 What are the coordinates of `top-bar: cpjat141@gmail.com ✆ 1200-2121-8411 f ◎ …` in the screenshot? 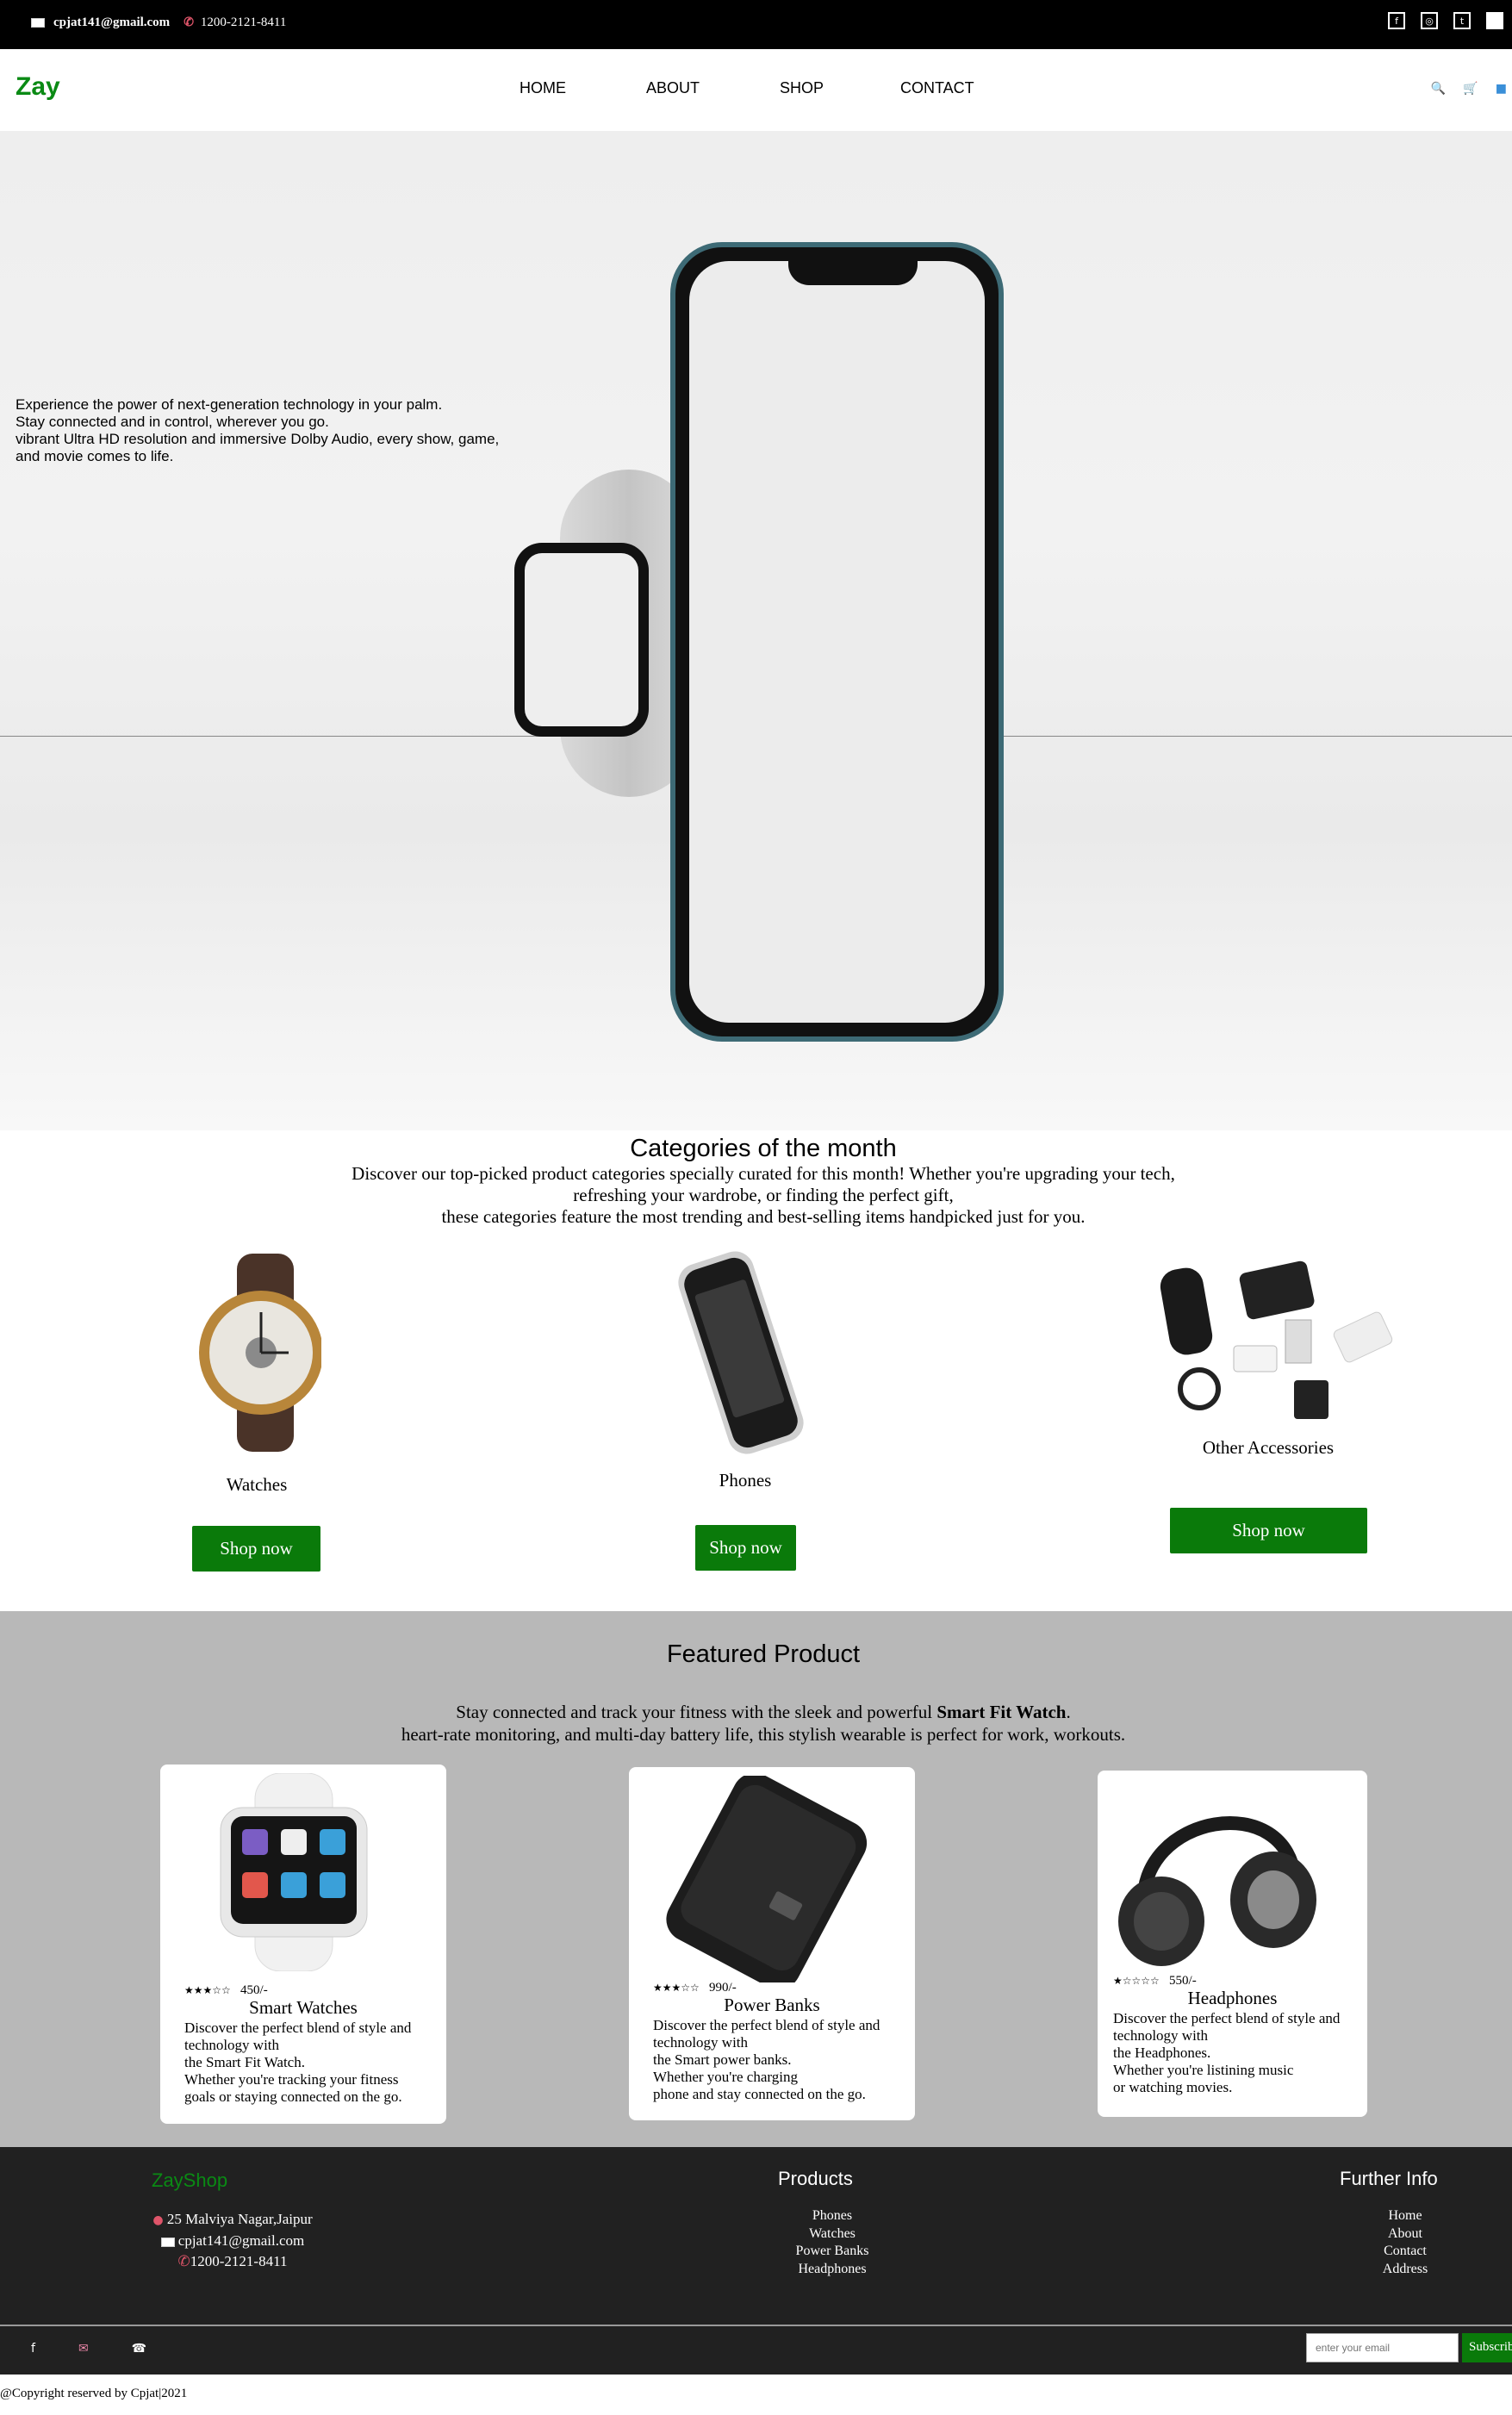 It's located at (756, 24).